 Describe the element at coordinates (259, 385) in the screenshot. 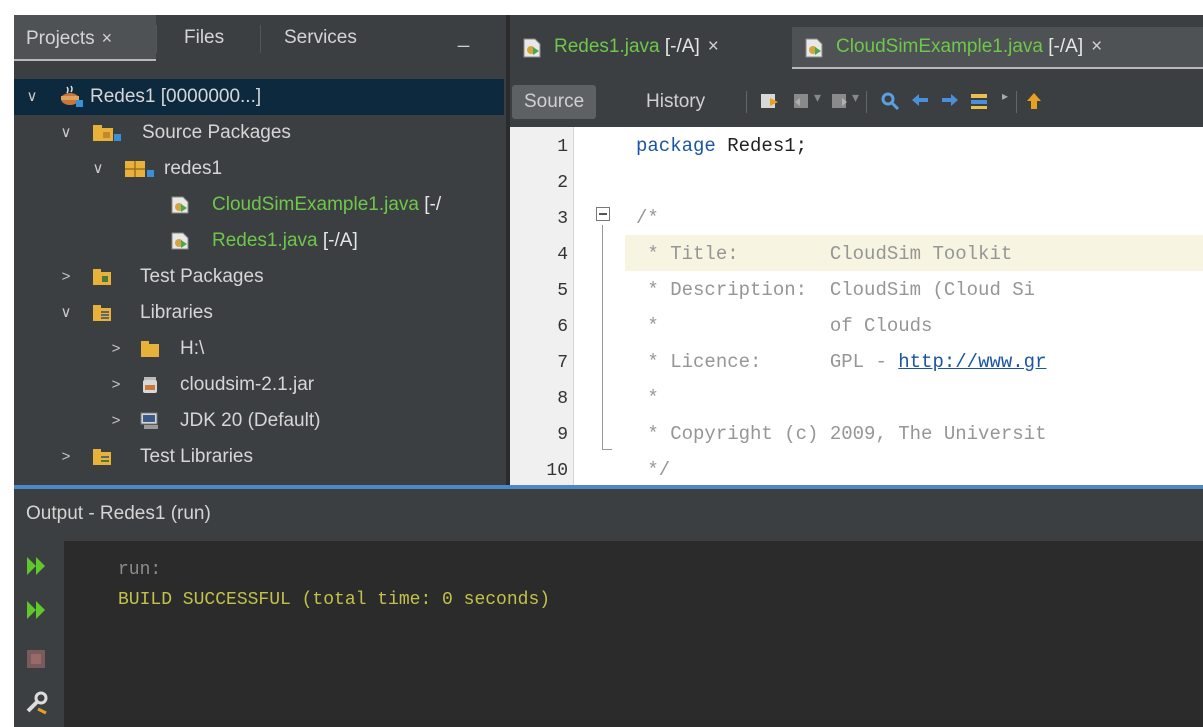

I see `tree-item-cloudsim-jar: > cloudsim-2.1.jar` at that location.